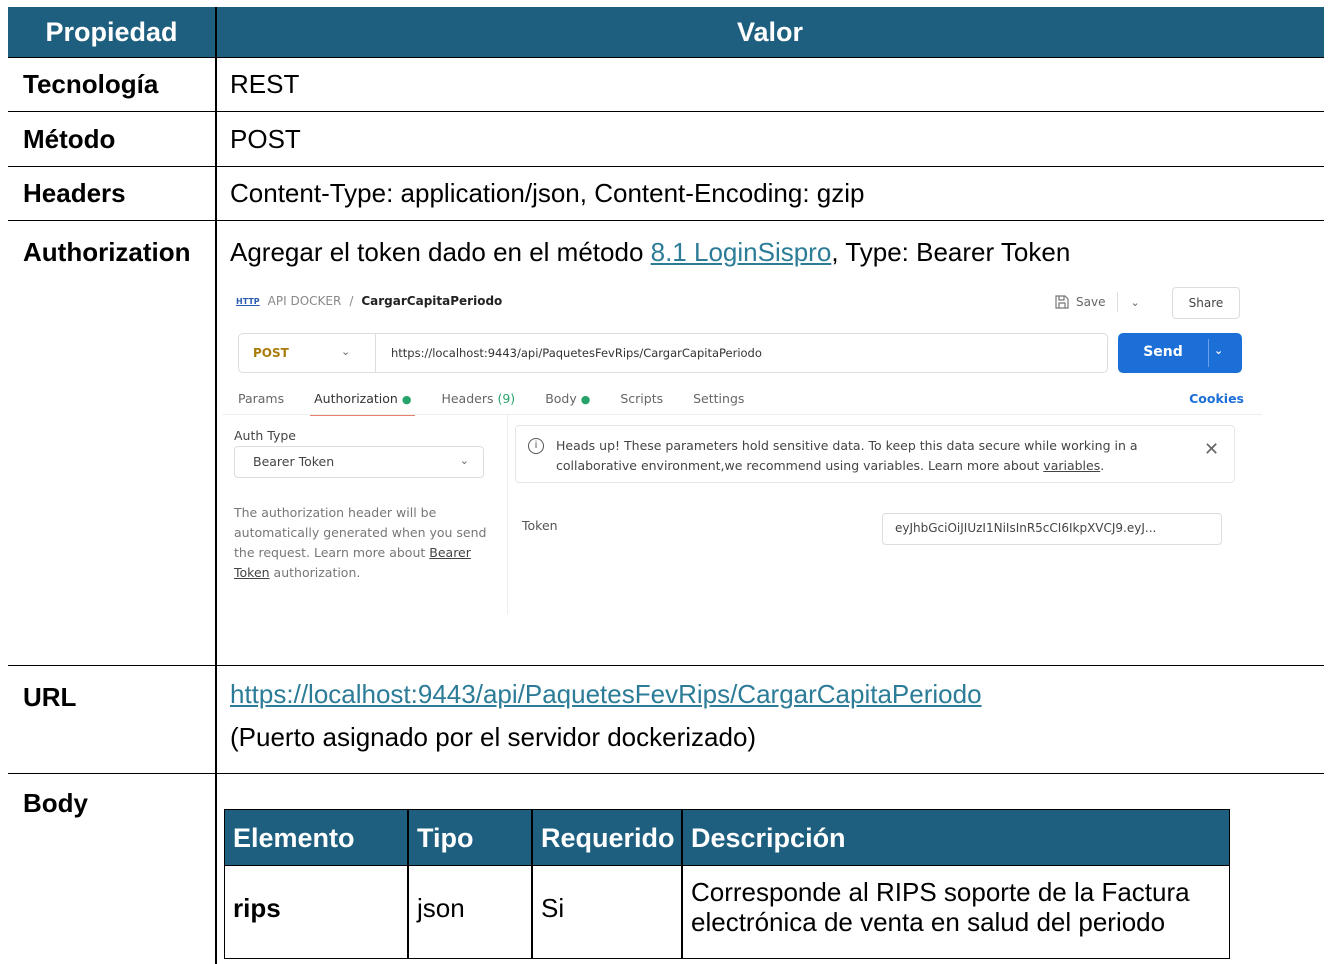 This screenshot has height=964, width=1328. What do you see at coordinates (248, 301) in the screenshot?
I see `http-icon: HTTP` at bounding box center [248, 301].